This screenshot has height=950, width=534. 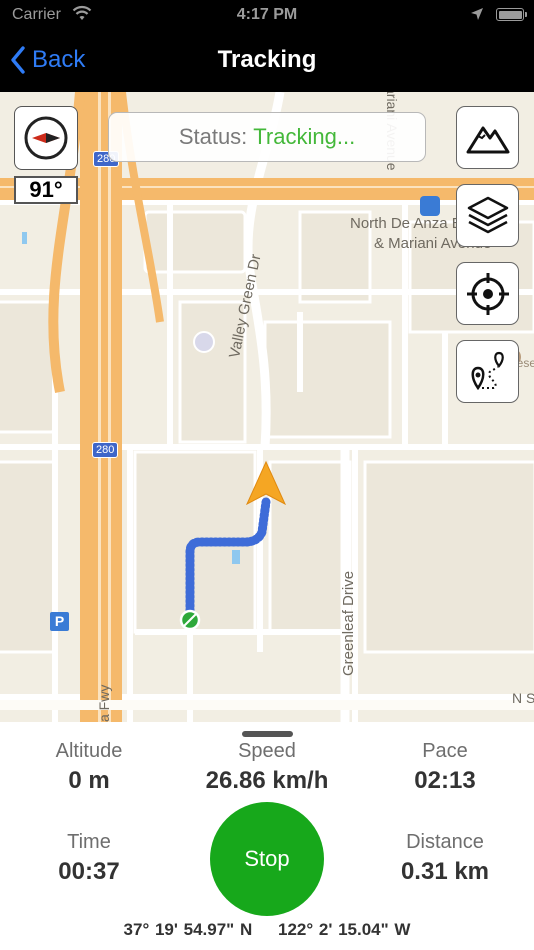 What do you see at coordinates (105, 450) in the screenshot?
I see `shield-280-bottom: 280` at bounding box center [105, 450].